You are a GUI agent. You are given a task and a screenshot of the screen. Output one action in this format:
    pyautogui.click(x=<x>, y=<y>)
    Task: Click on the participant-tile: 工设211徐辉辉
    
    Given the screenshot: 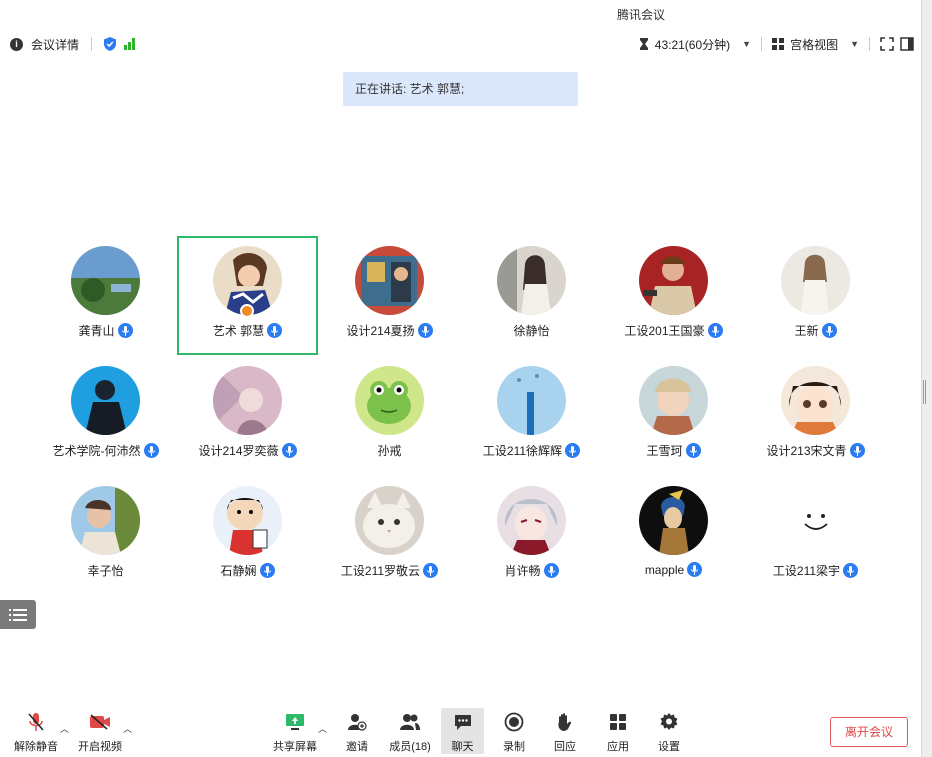 What is the action you would take?
    pyautogui.click(x=531, y=415)
    